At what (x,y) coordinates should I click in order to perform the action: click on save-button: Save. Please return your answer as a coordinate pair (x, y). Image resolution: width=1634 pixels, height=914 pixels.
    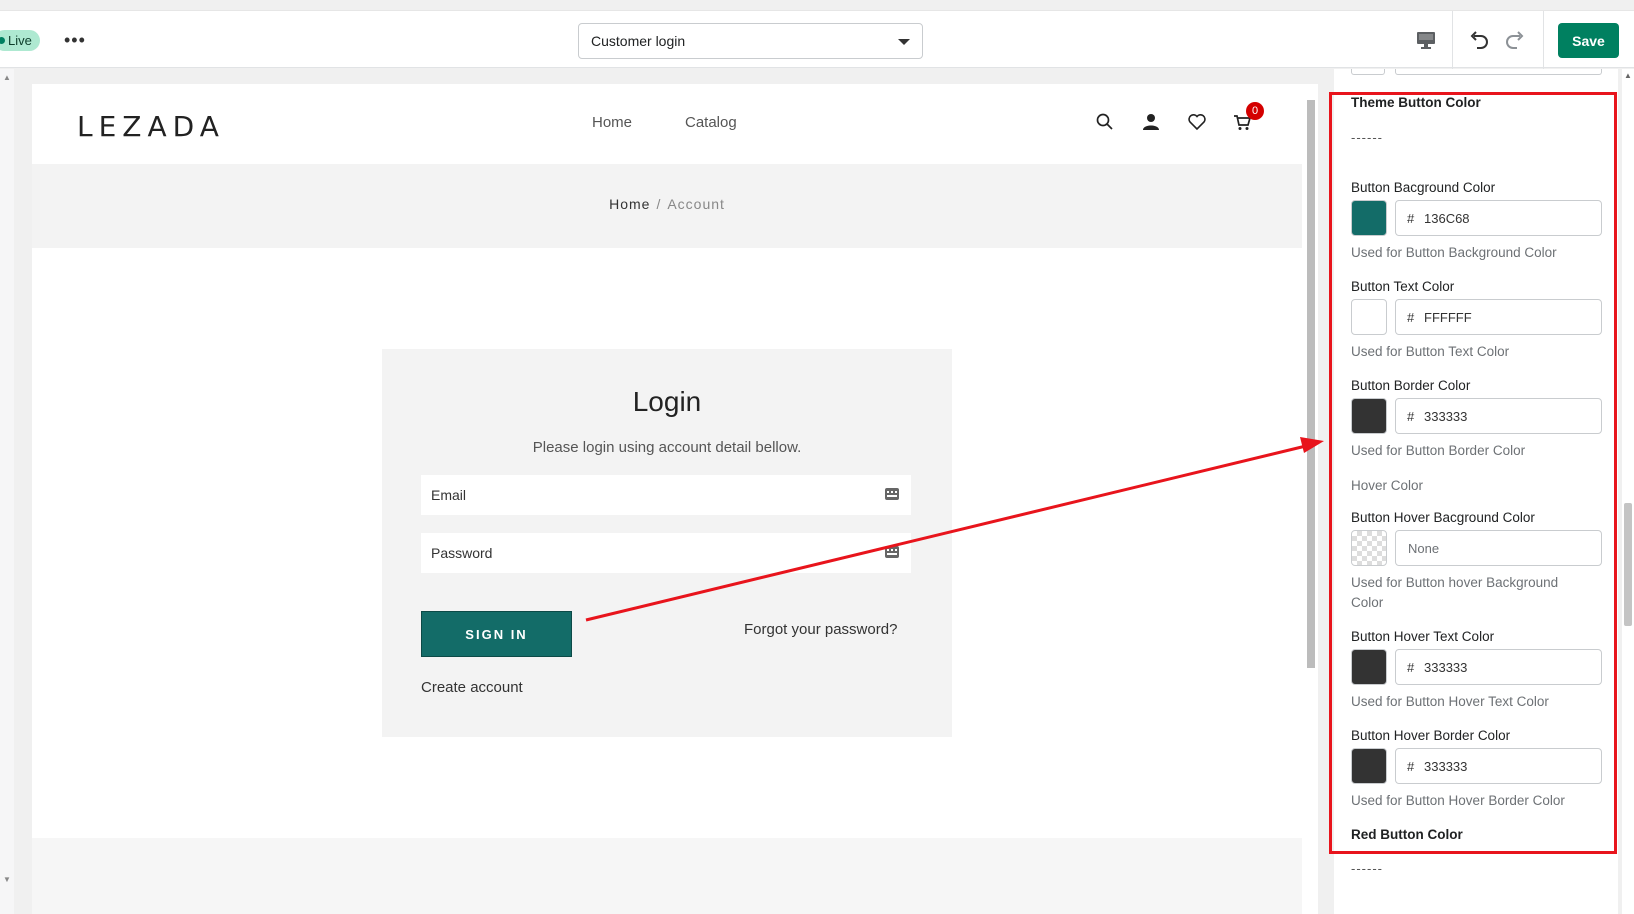
    Looking at the image, I should click on (1588, 40).